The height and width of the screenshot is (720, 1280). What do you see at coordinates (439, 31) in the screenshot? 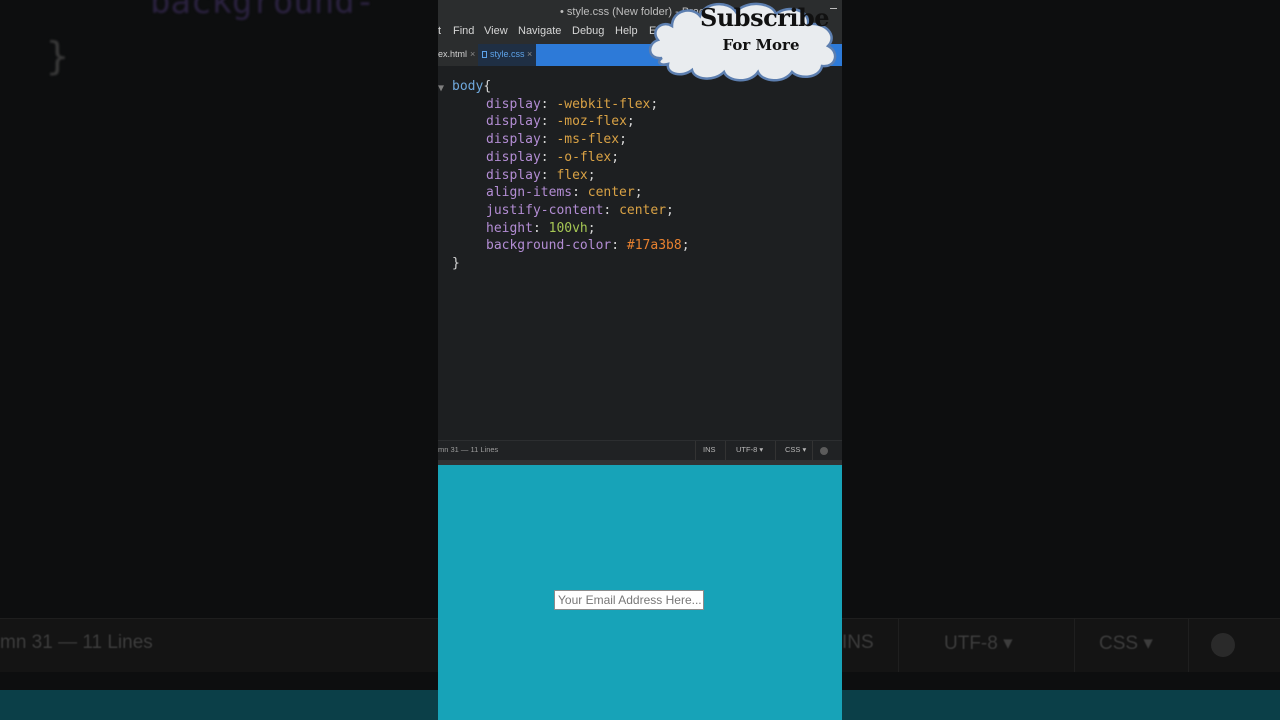
I see `menu-edit: t` at bounding box center [439, 31].